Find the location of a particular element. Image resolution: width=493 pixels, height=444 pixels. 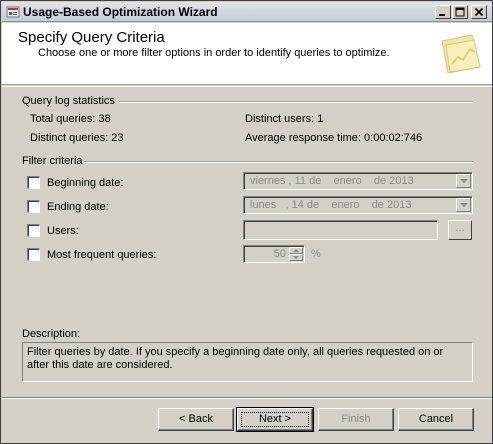

beginning-date-label: Beginning date: is located at coordinates (85, 183).